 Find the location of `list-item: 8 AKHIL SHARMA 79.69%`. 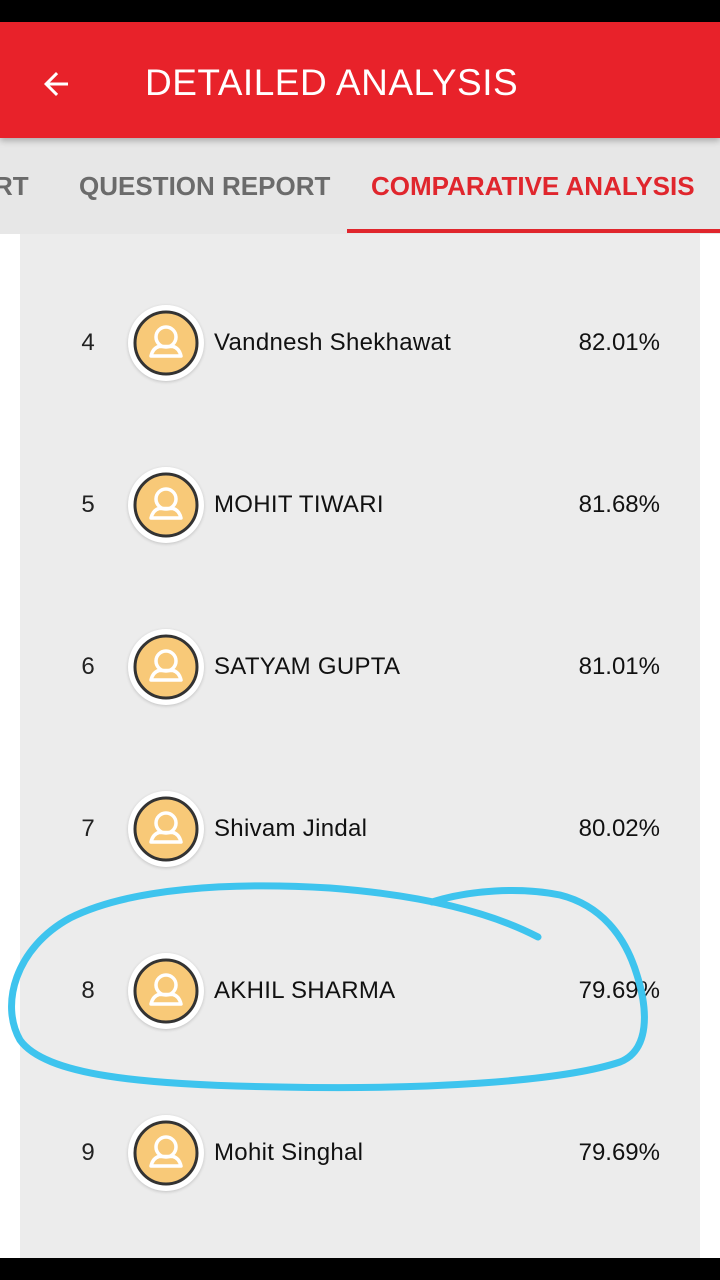

list-item: 8 AKHIL SHARMA 79.69% is located at coordinates (360, 991).